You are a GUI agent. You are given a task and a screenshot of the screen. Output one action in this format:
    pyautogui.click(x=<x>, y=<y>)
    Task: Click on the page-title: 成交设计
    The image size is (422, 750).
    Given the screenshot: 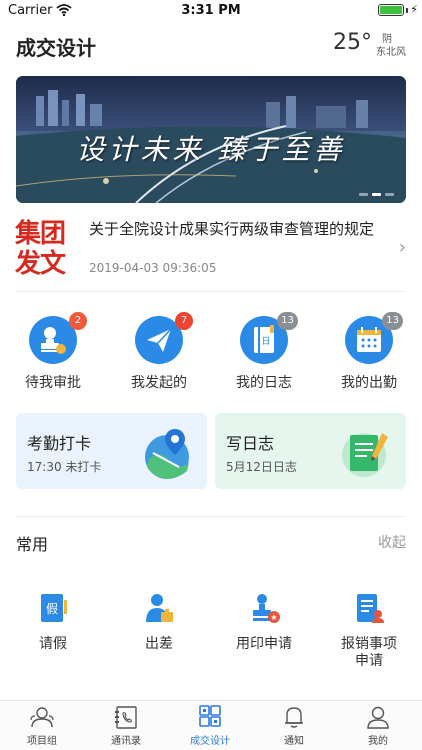 What is the action you would take?
    pyautogui.click(x=56, y=48)
    